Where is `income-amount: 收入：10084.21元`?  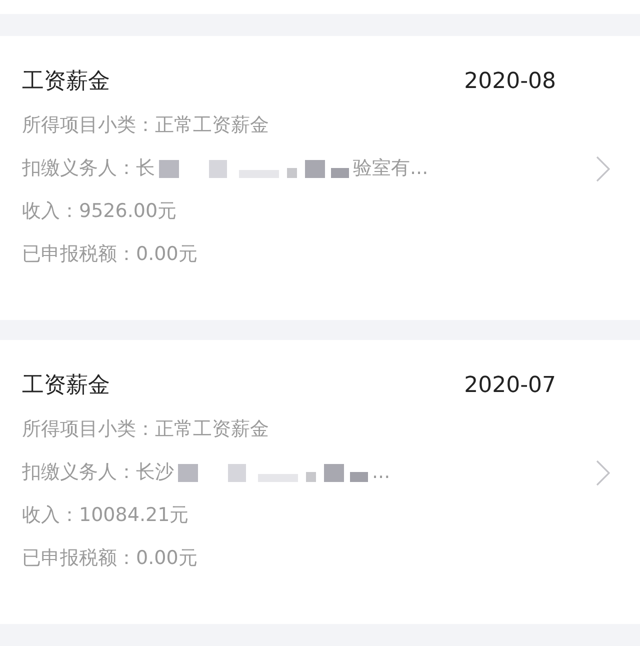 income-amount: 收入：10084.21元 is located at coordinates (105, 515).